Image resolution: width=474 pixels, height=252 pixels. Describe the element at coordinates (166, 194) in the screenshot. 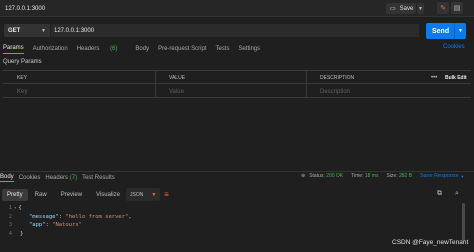

I see `wrap-lines-icon: ≡` at that location.